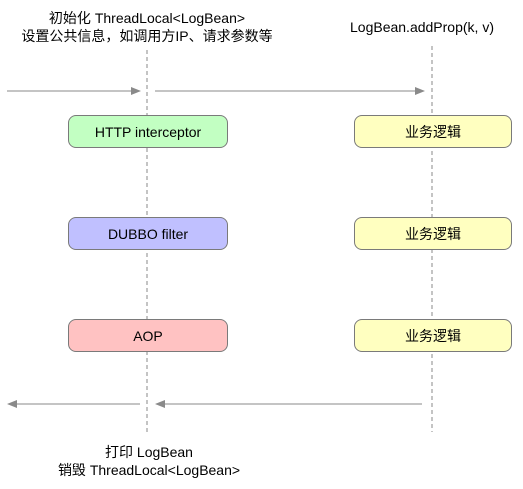 The width and height of the screenshot is (523, 489). Describe the element at coordinates (147, 18) in the screenshot. I see `init-label-line1: 初始化 ThreadLocal<LogBean>` at that location.